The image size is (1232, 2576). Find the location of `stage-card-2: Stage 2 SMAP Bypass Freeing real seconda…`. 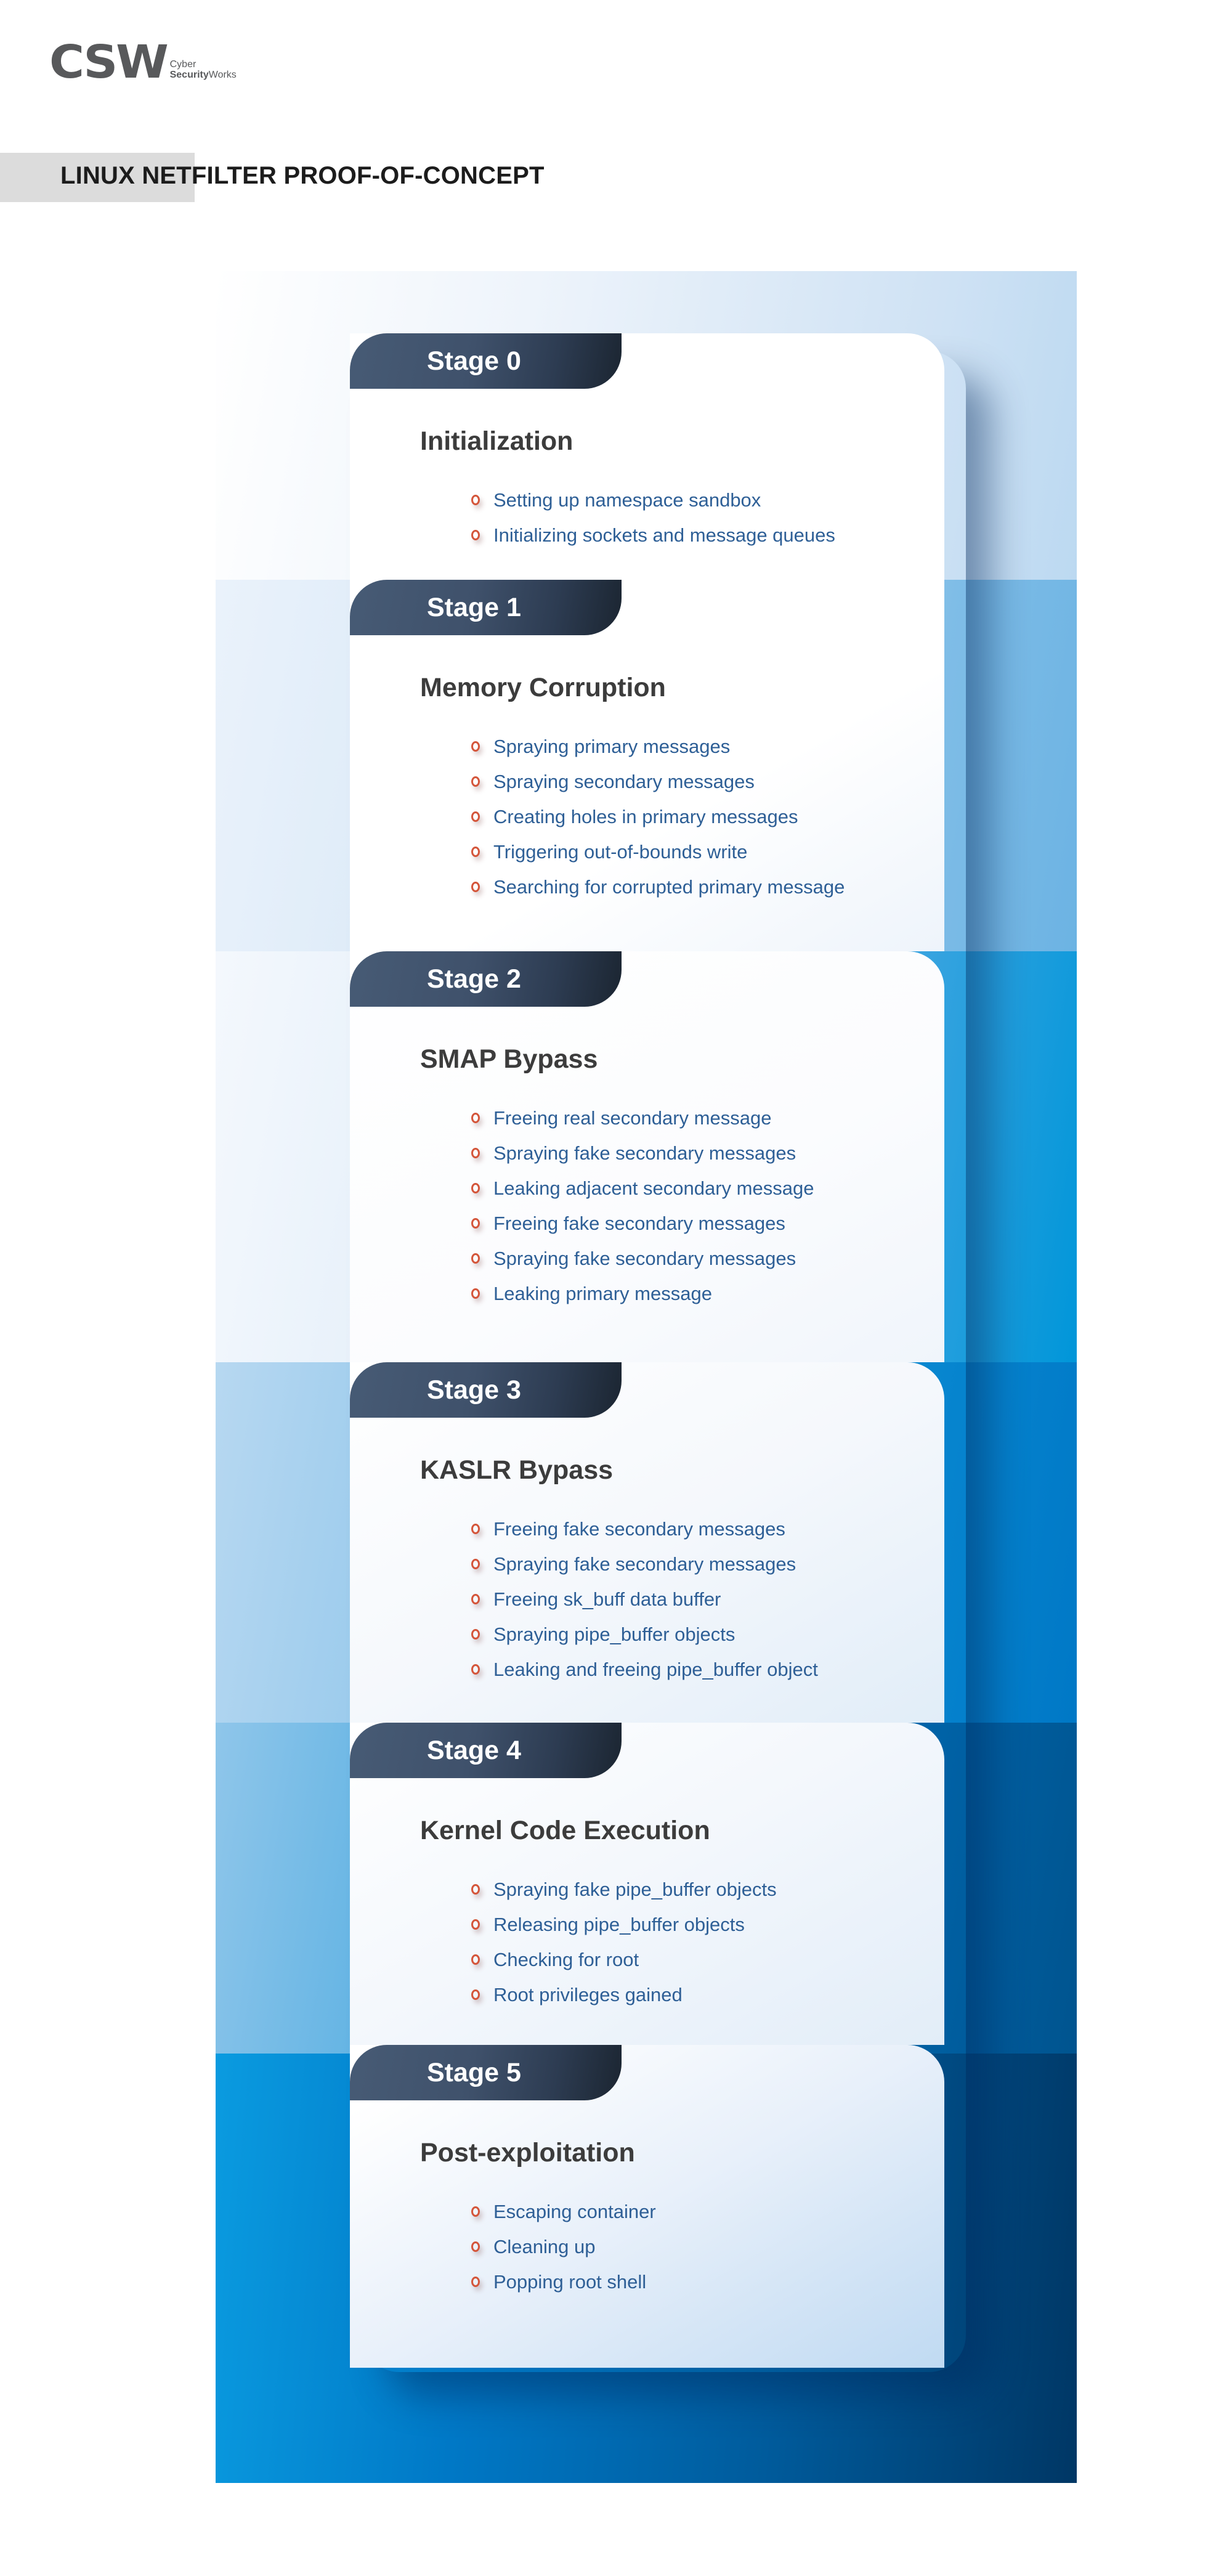

stage-card-2: Stage 2 SMAP Bypass Freeing real seconda… is located at coordinates (647, 1156).